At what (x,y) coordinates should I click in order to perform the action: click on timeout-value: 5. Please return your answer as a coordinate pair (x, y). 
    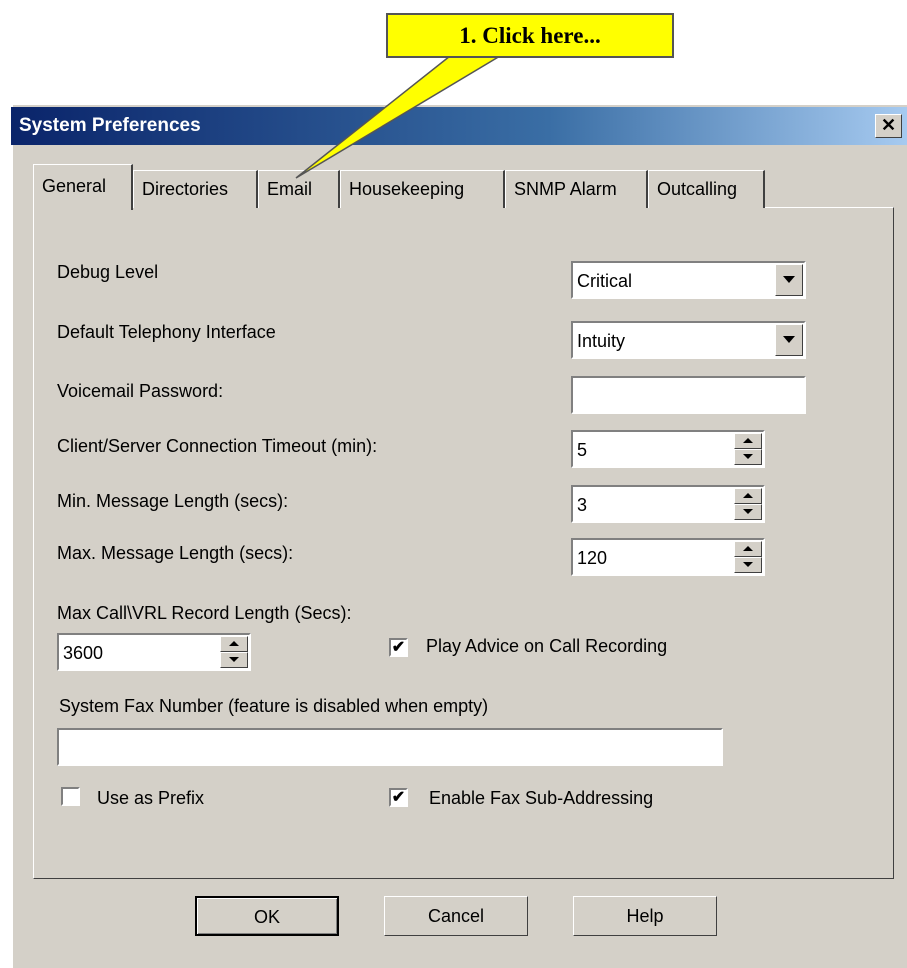
    Looking at the image, I should click on (582, 450).